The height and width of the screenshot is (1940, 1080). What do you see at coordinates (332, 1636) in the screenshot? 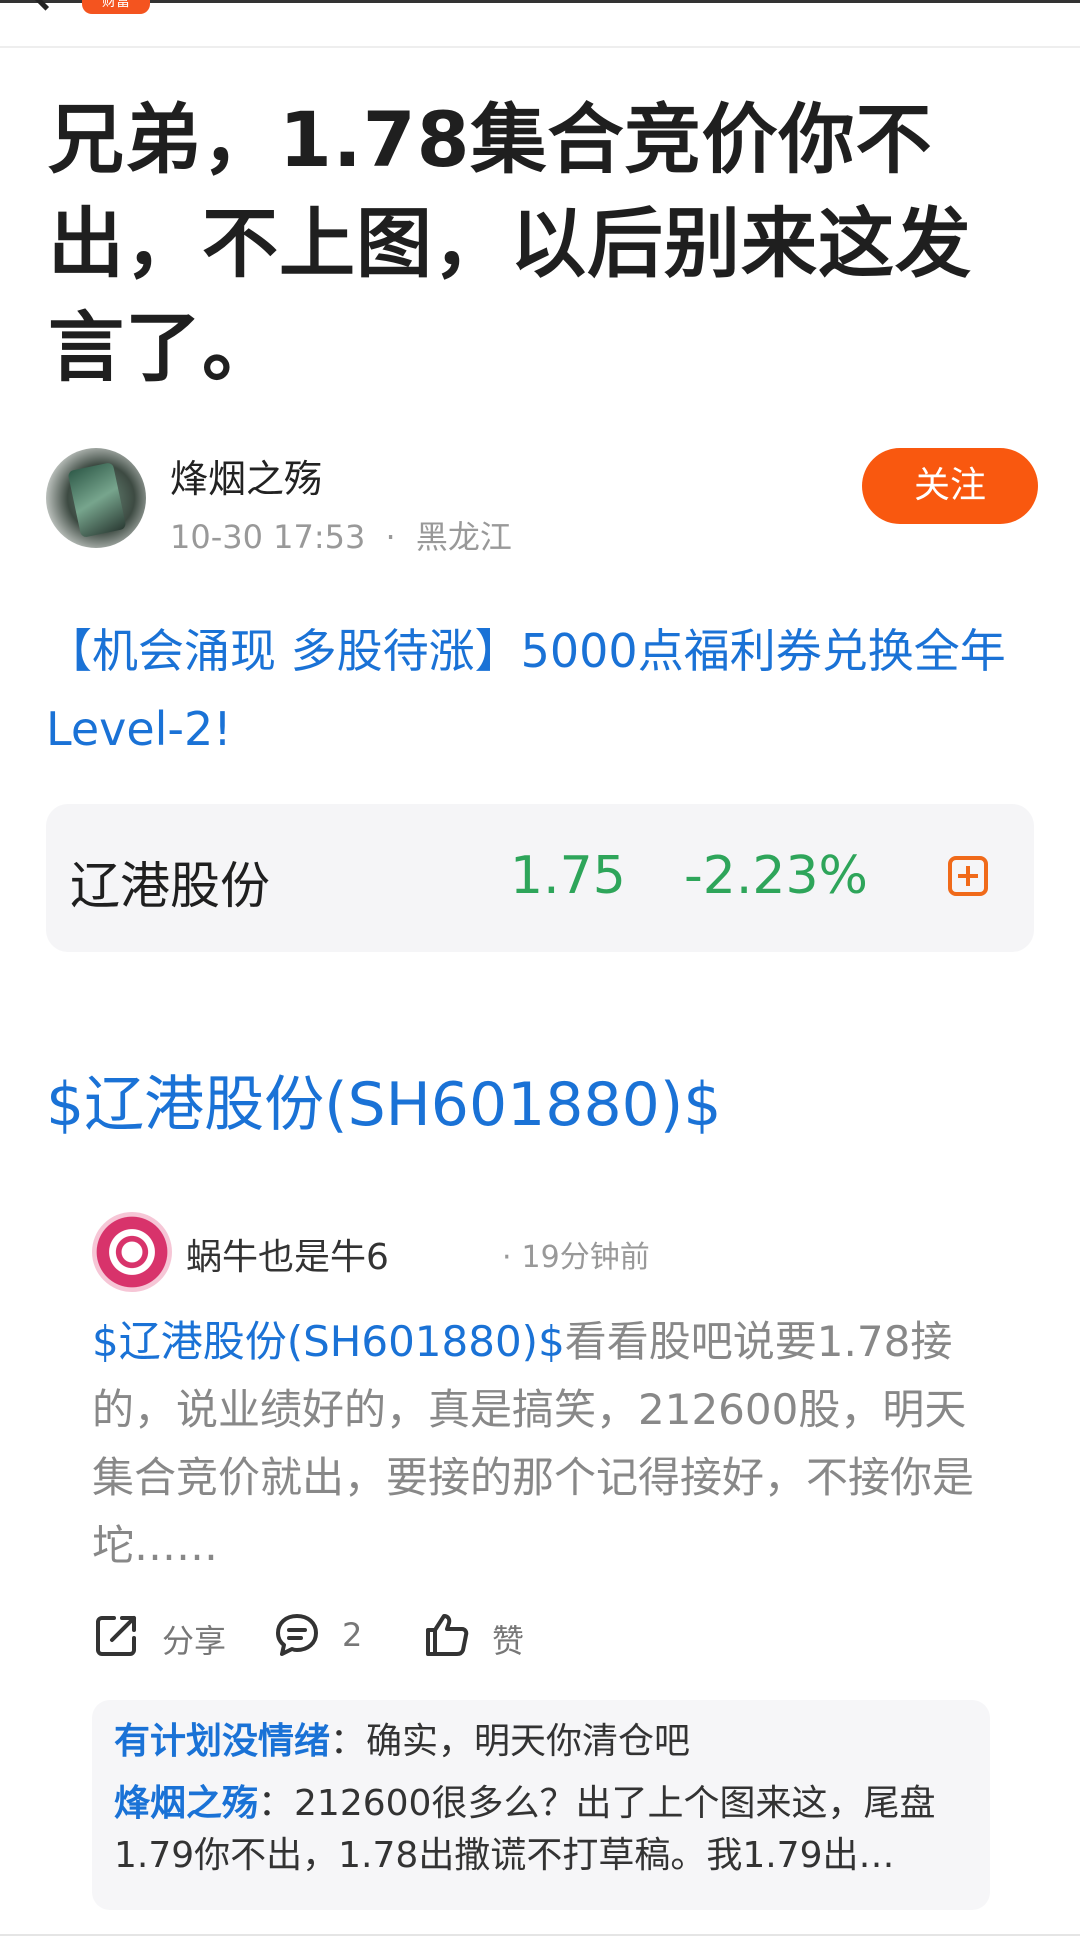
I see `comment-button: 2` at bounding box center [332, 1636].